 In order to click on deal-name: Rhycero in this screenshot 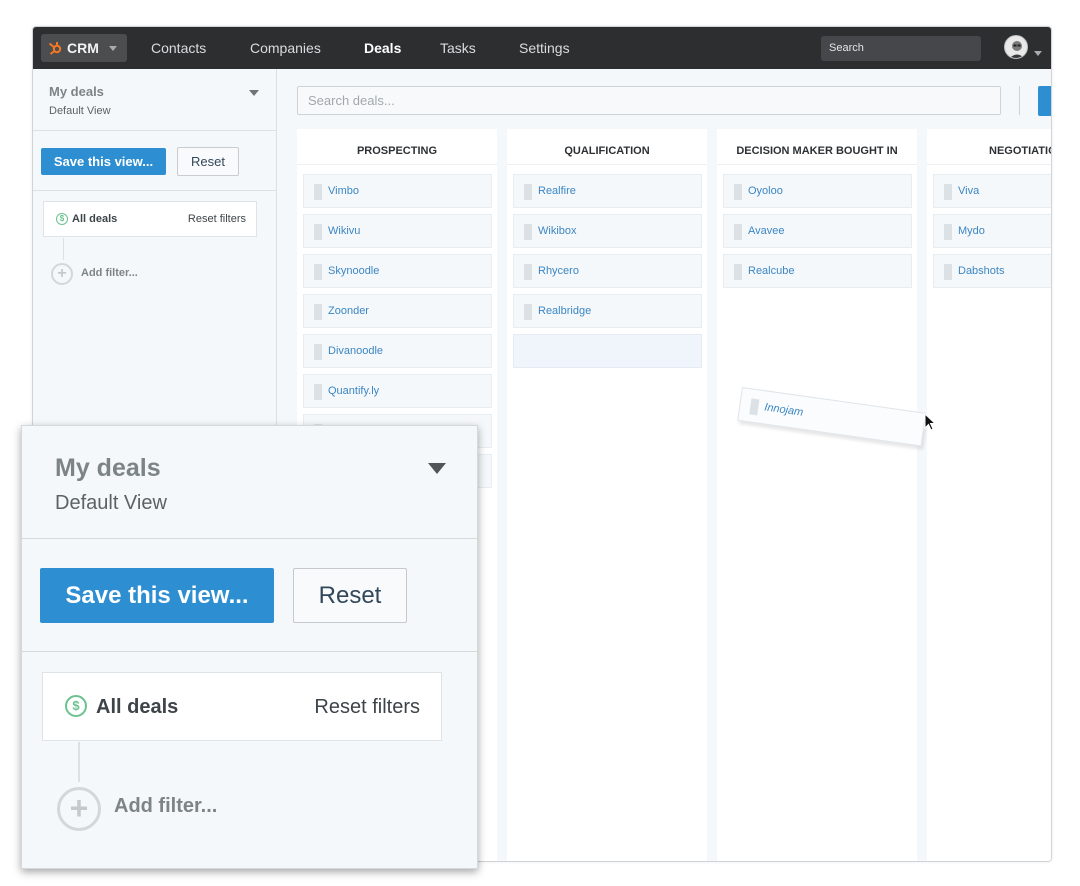, I will do `click(558, 271)`.